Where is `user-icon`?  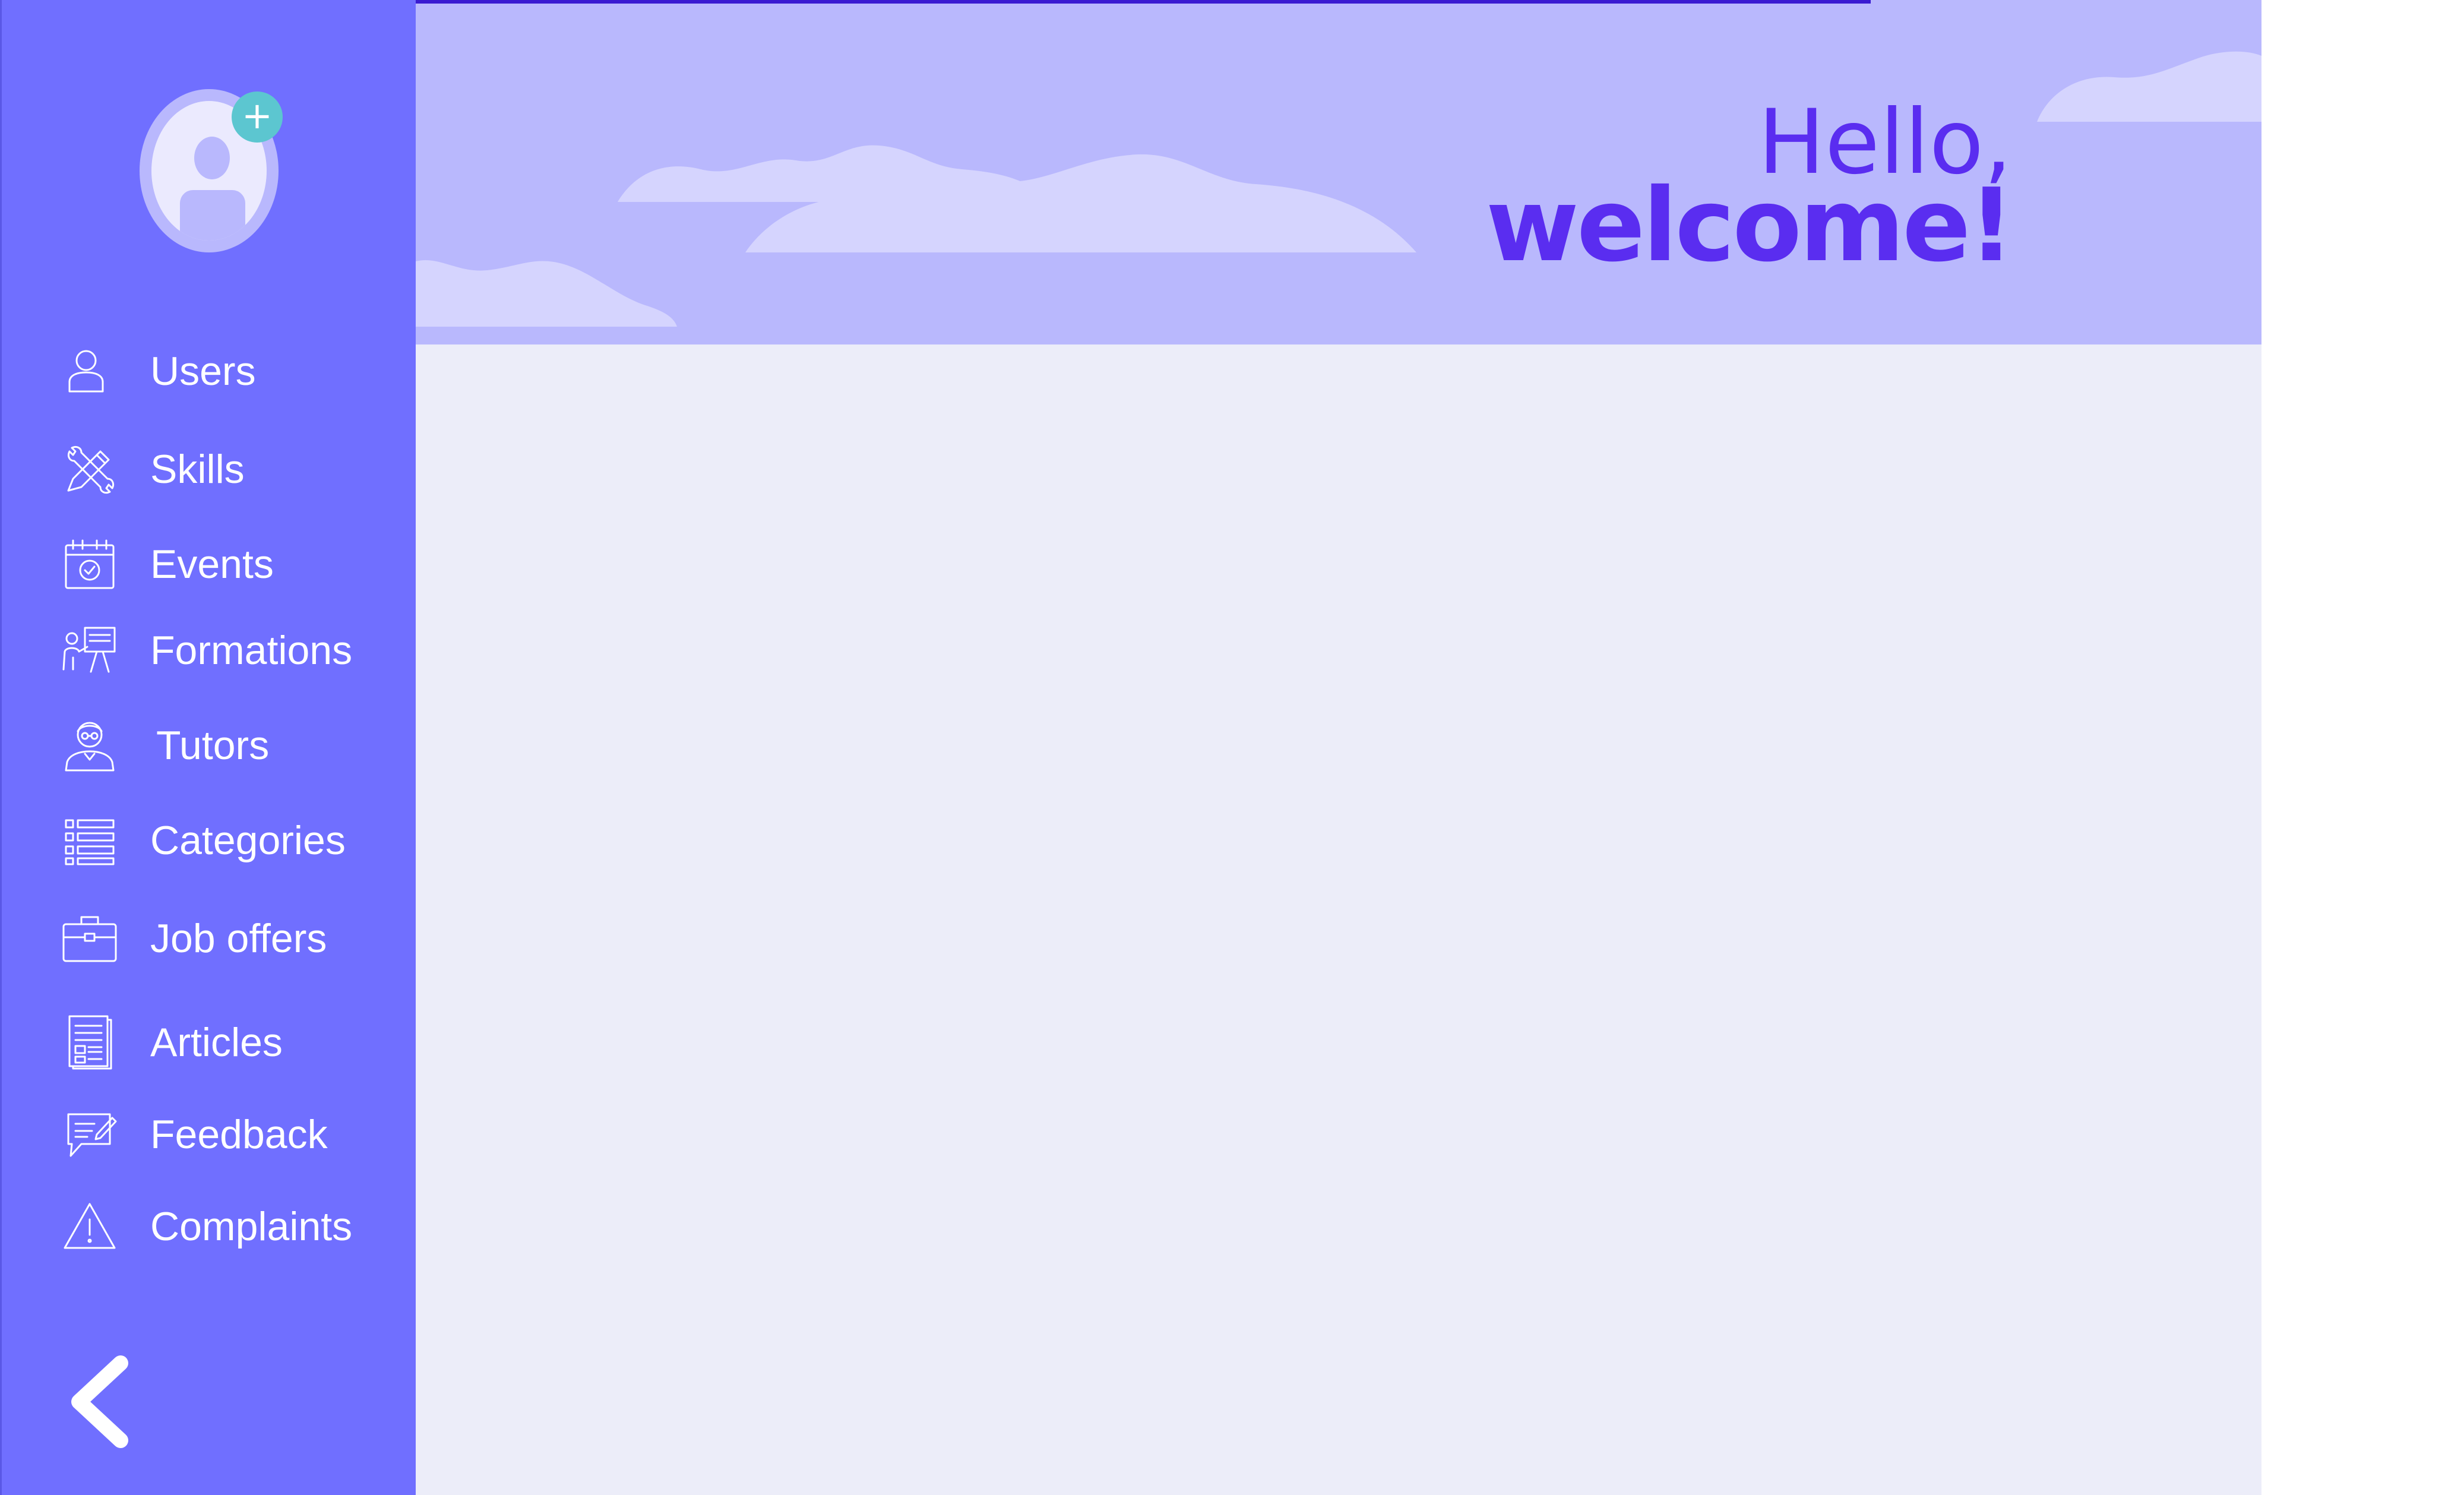 user-icon is located at coordinates (91, 371).